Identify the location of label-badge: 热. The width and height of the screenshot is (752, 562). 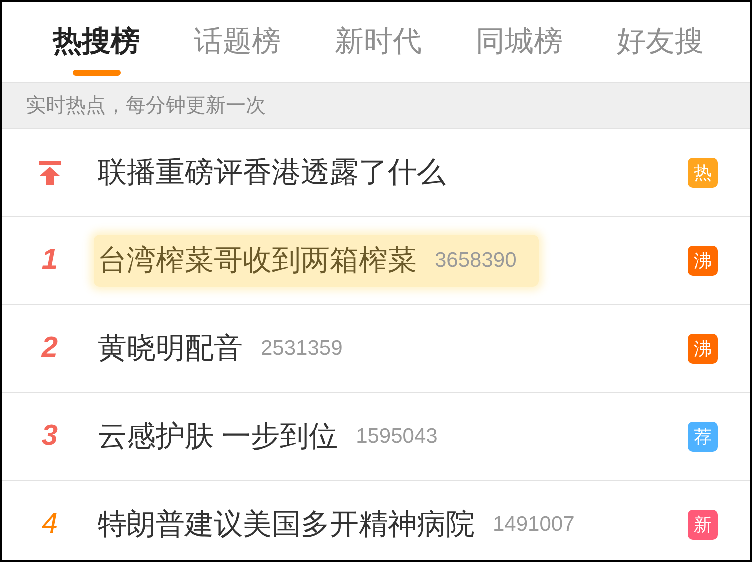
(703, 173).